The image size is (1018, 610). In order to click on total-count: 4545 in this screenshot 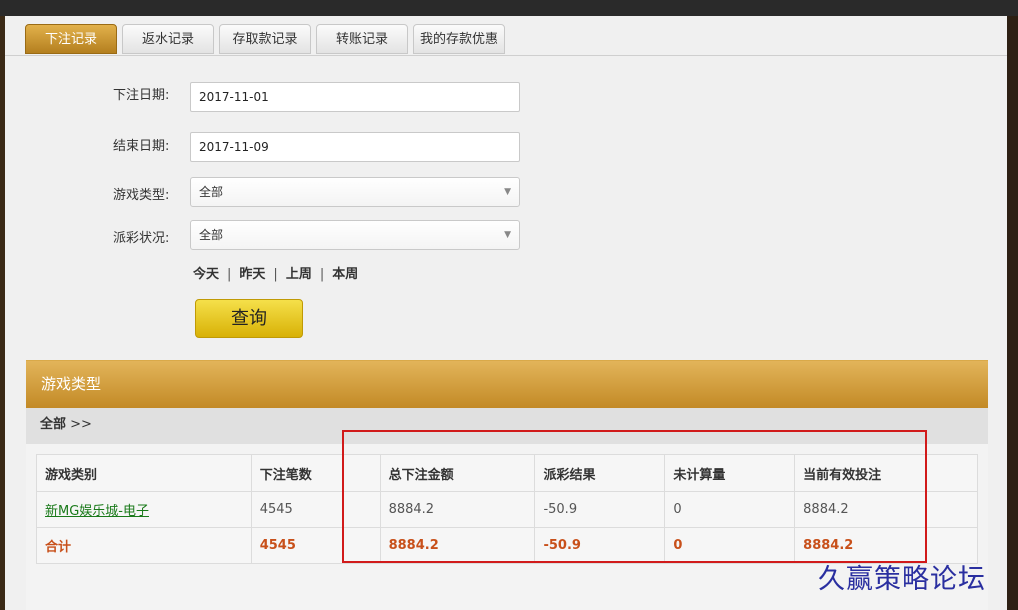, I will do `click(315, 545)`.